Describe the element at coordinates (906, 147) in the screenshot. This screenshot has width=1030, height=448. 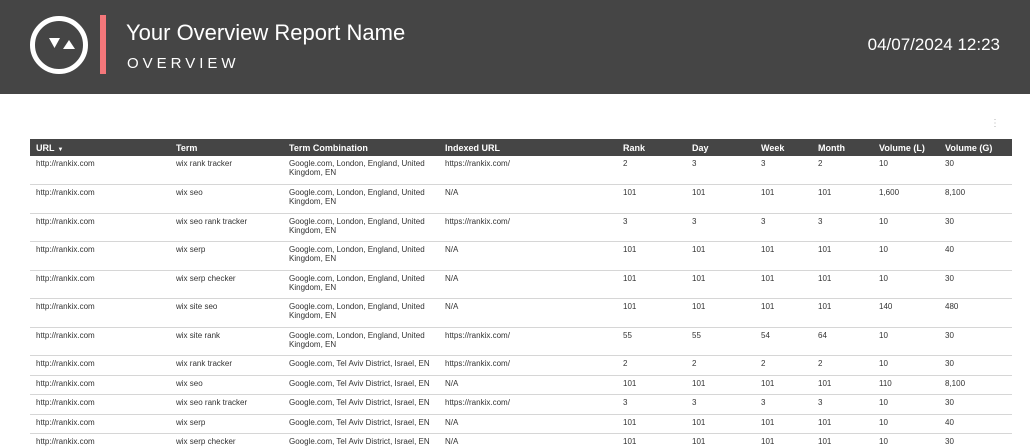
I see `column-header: Volume (L)` at that location.